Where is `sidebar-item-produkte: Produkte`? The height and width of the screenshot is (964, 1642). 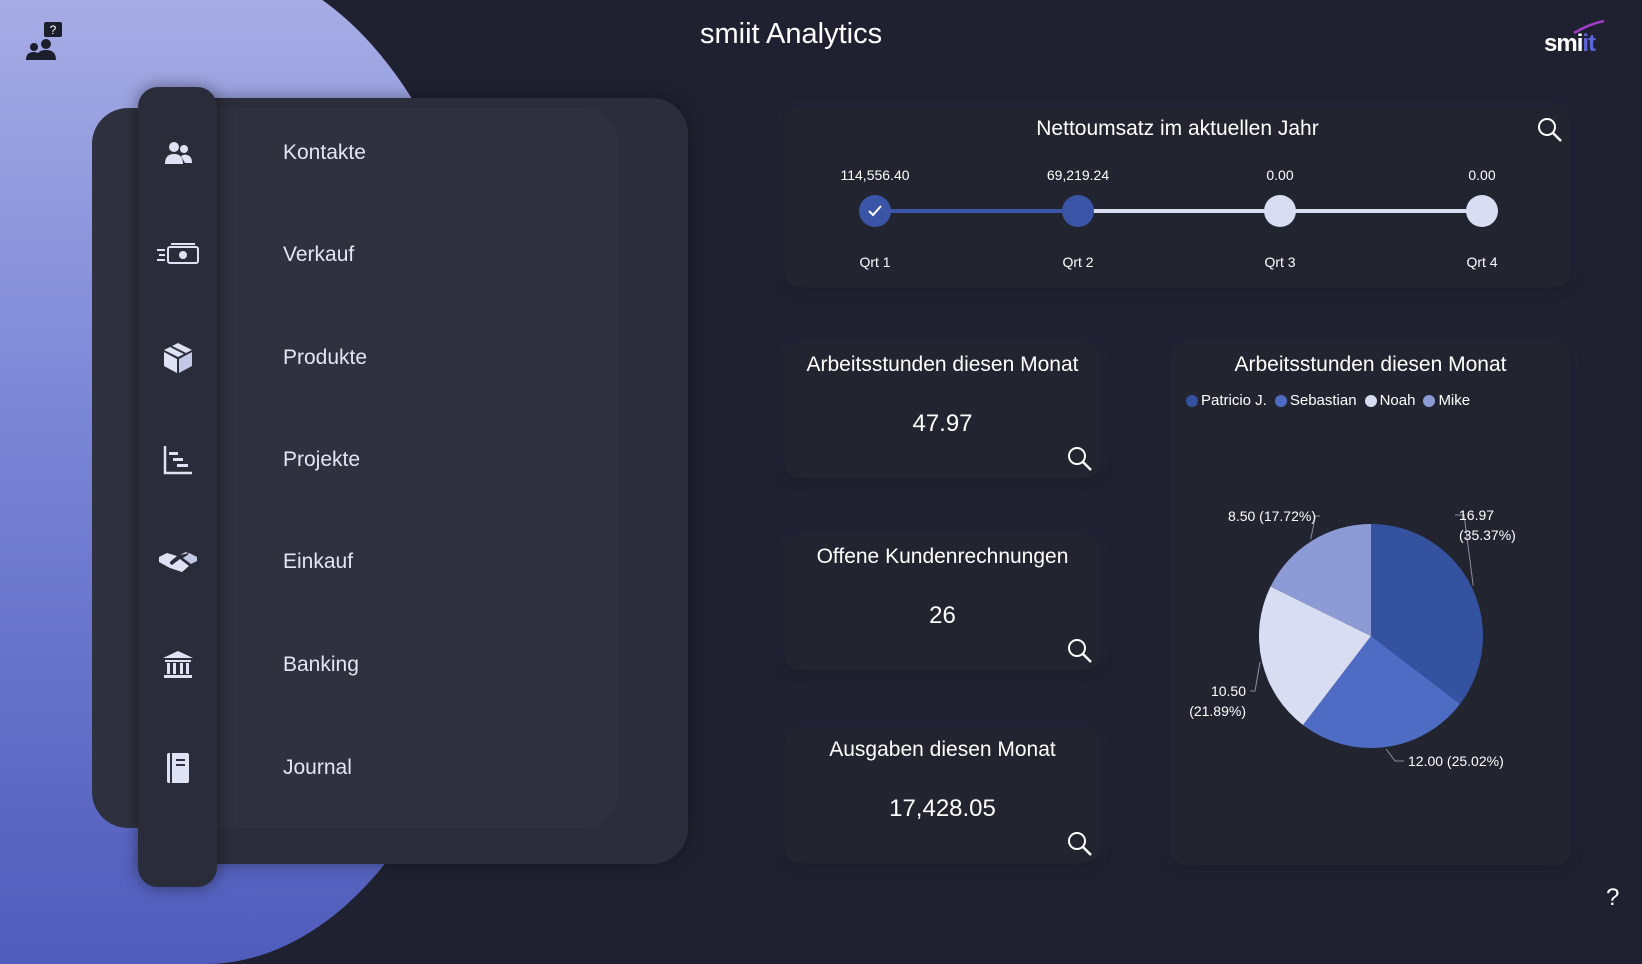 sidebar-item-produkte: Produkte is located at coordinates (378, 358).